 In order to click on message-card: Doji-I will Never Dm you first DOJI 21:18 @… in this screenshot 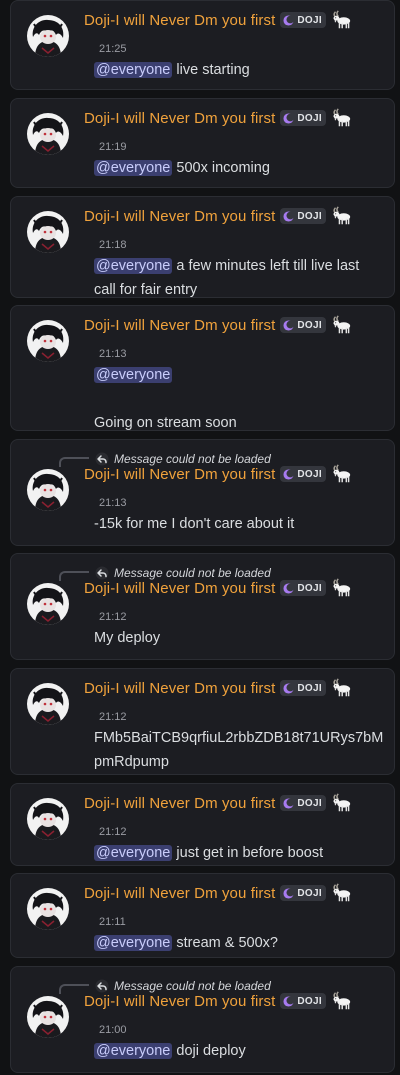, I will do `click(202, 247)`.